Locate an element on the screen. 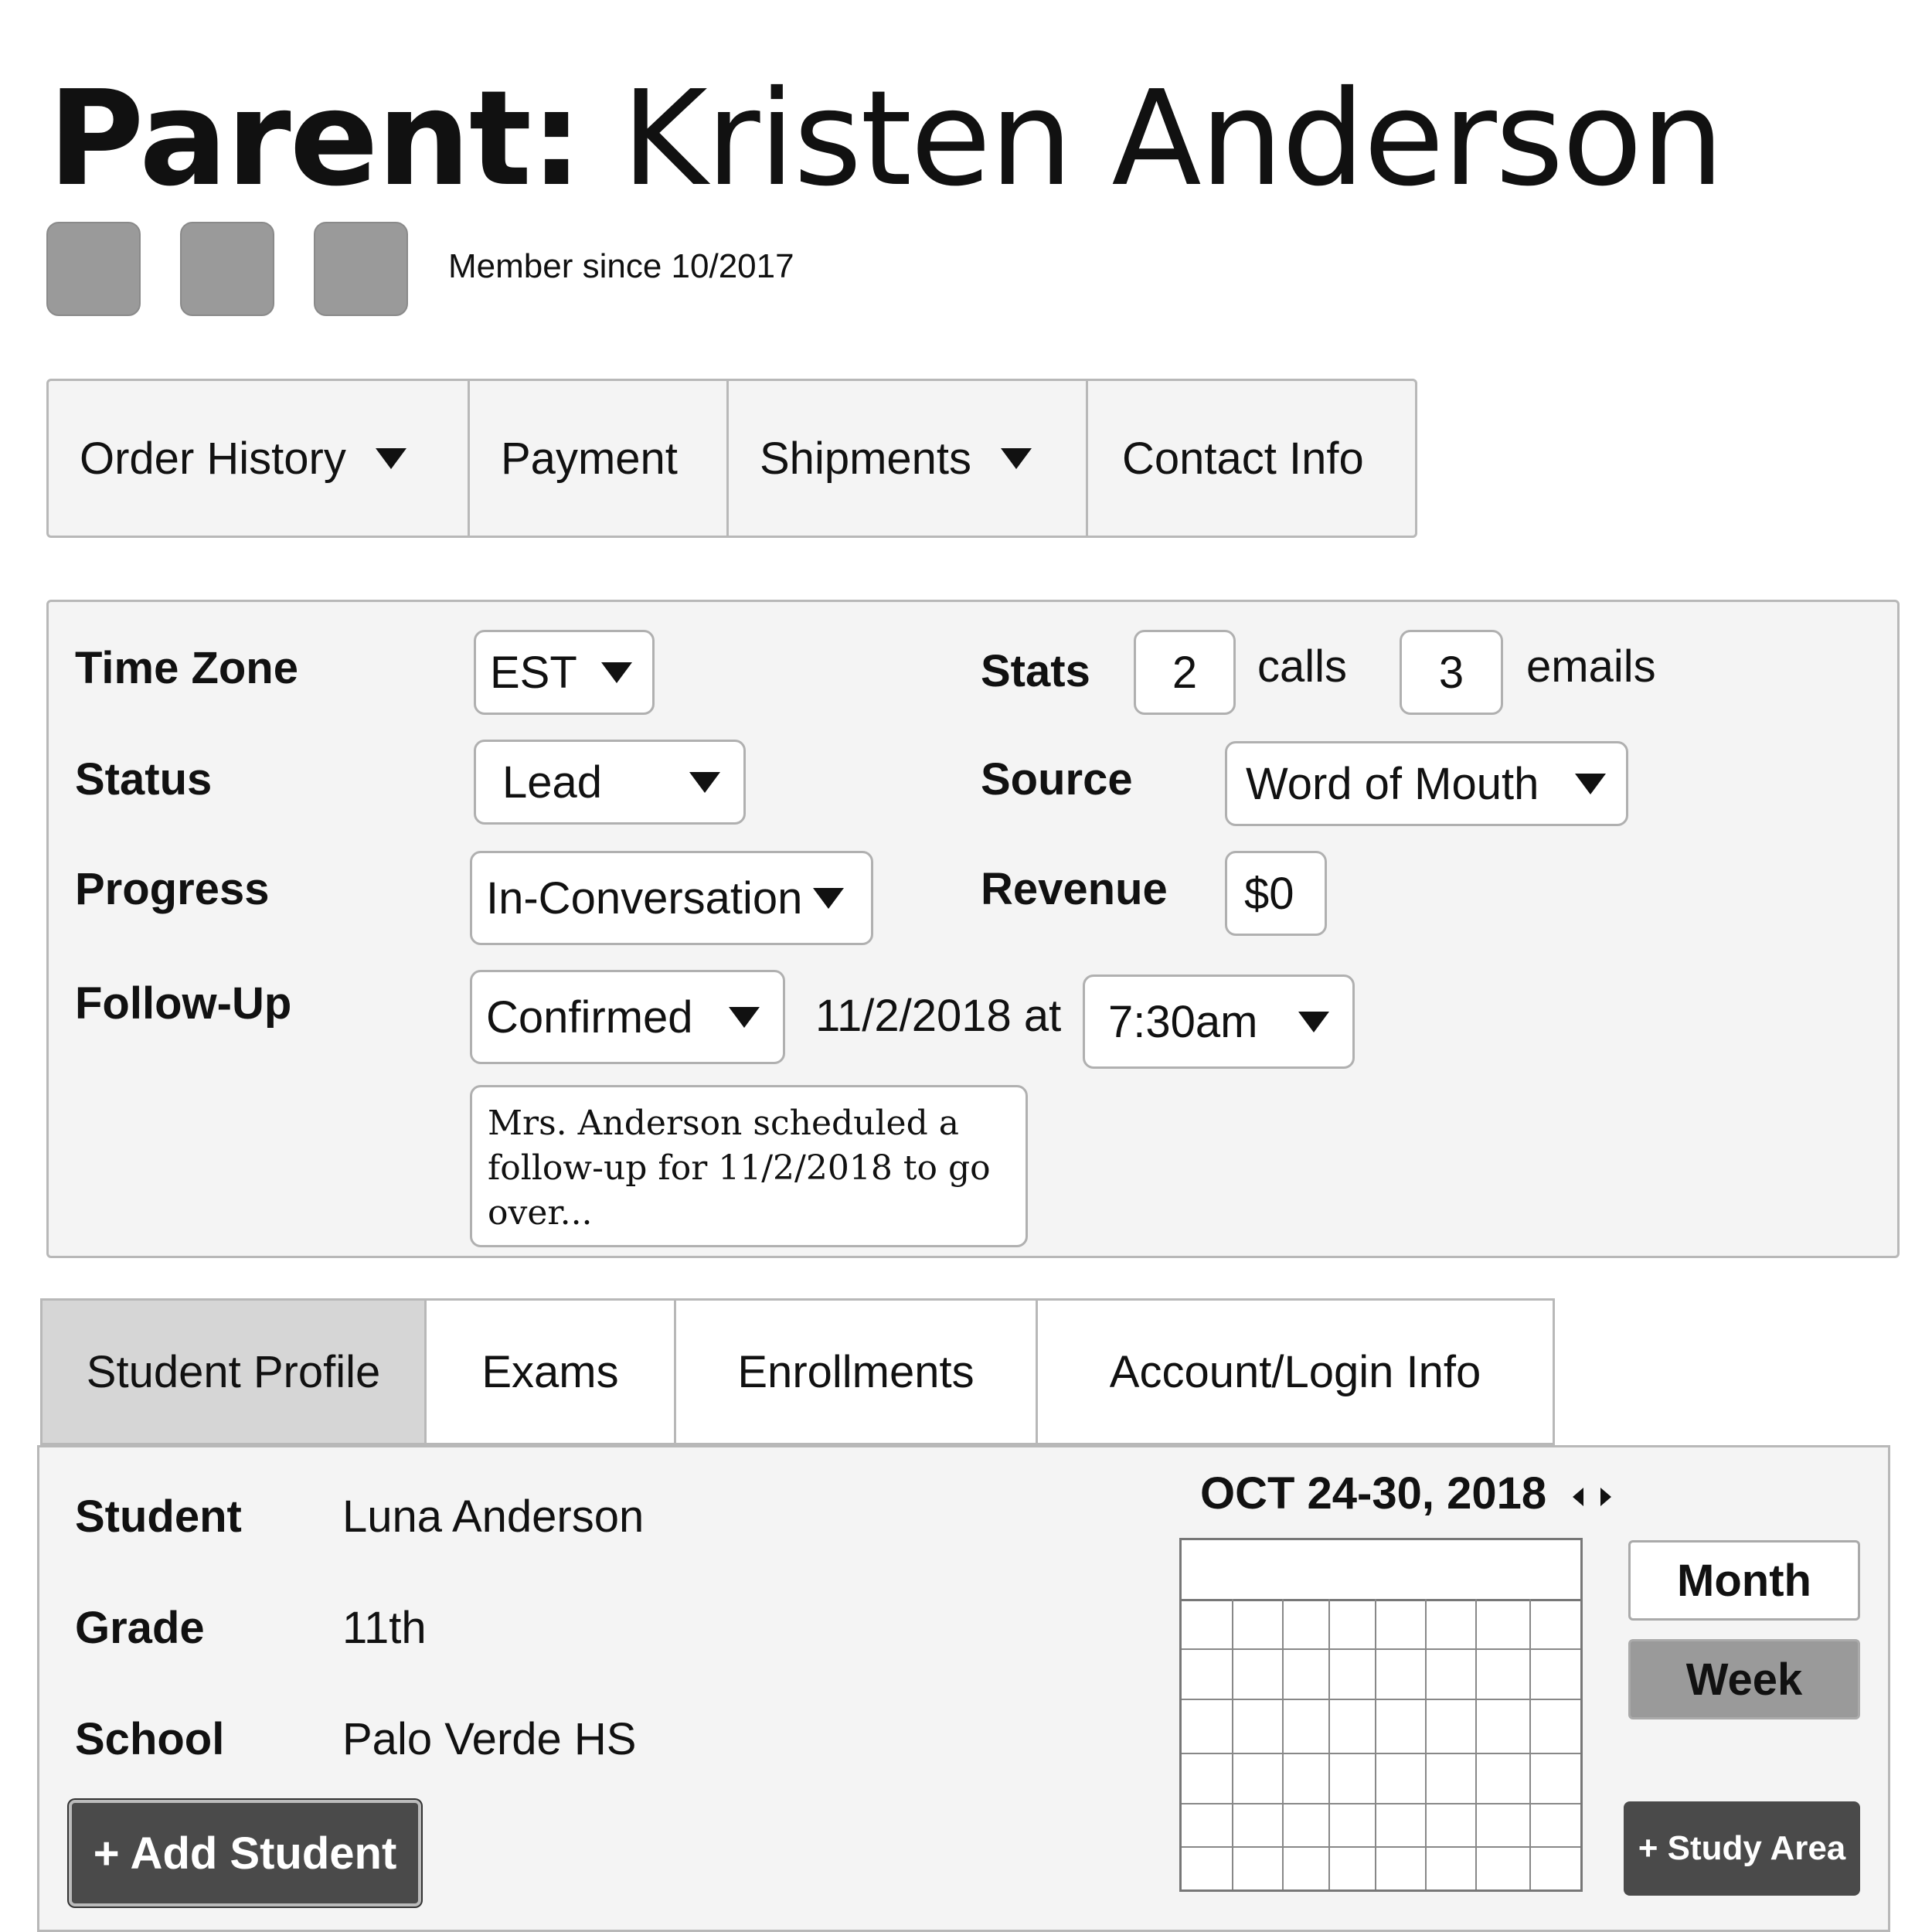 Image resolution: width=1932 pixels, height=1932 pixels. time-zone-label: Time Zone is located at coordinates (186, 668).